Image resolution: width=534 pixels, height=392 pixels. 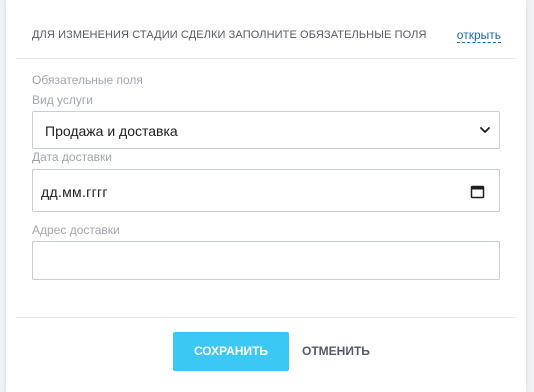 What do you see at coordinates (74, 192) in the screenshot?
I see `delivery-date-placeholder: дд.мм.гггг` at bounding box center [74, 192].